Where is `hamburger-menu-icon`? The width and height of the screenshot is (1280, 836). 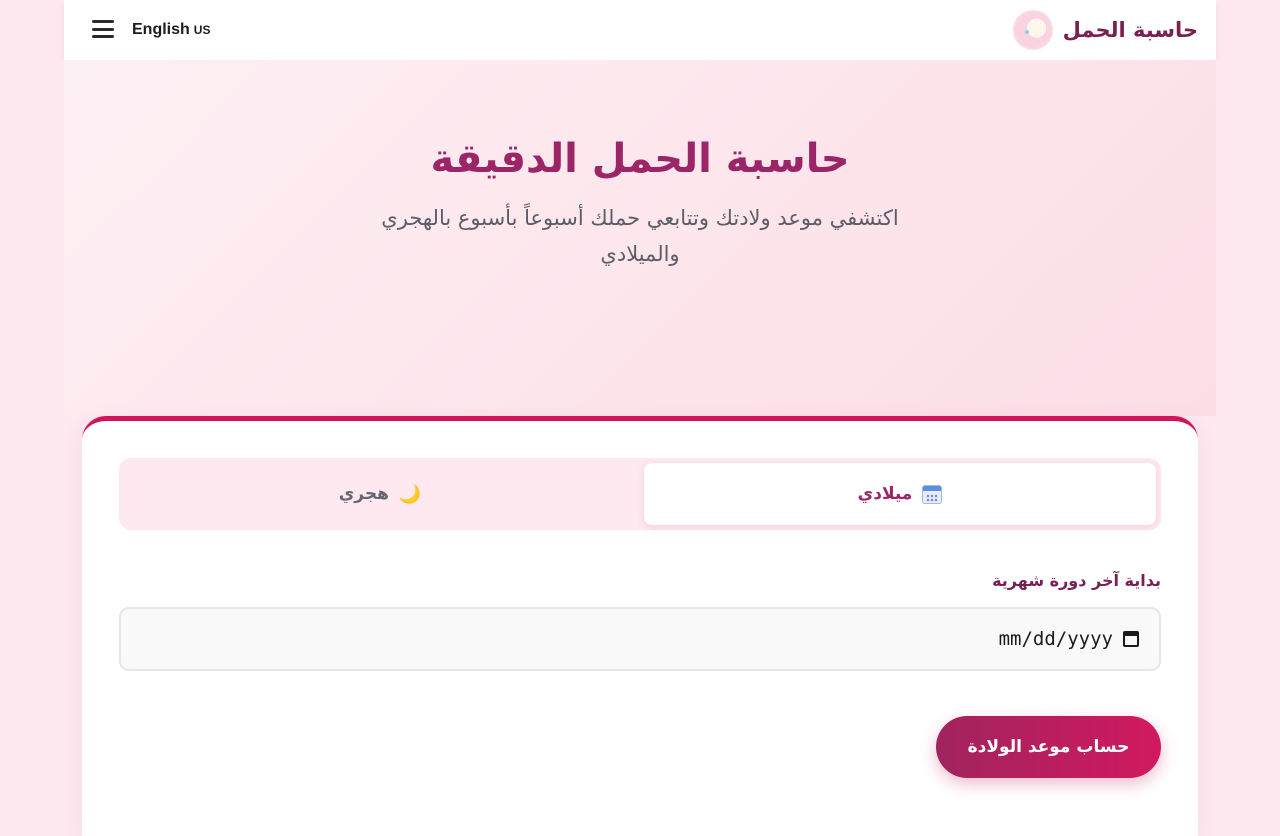 hamburger-menu-icon is located at coordinates (103, 29).